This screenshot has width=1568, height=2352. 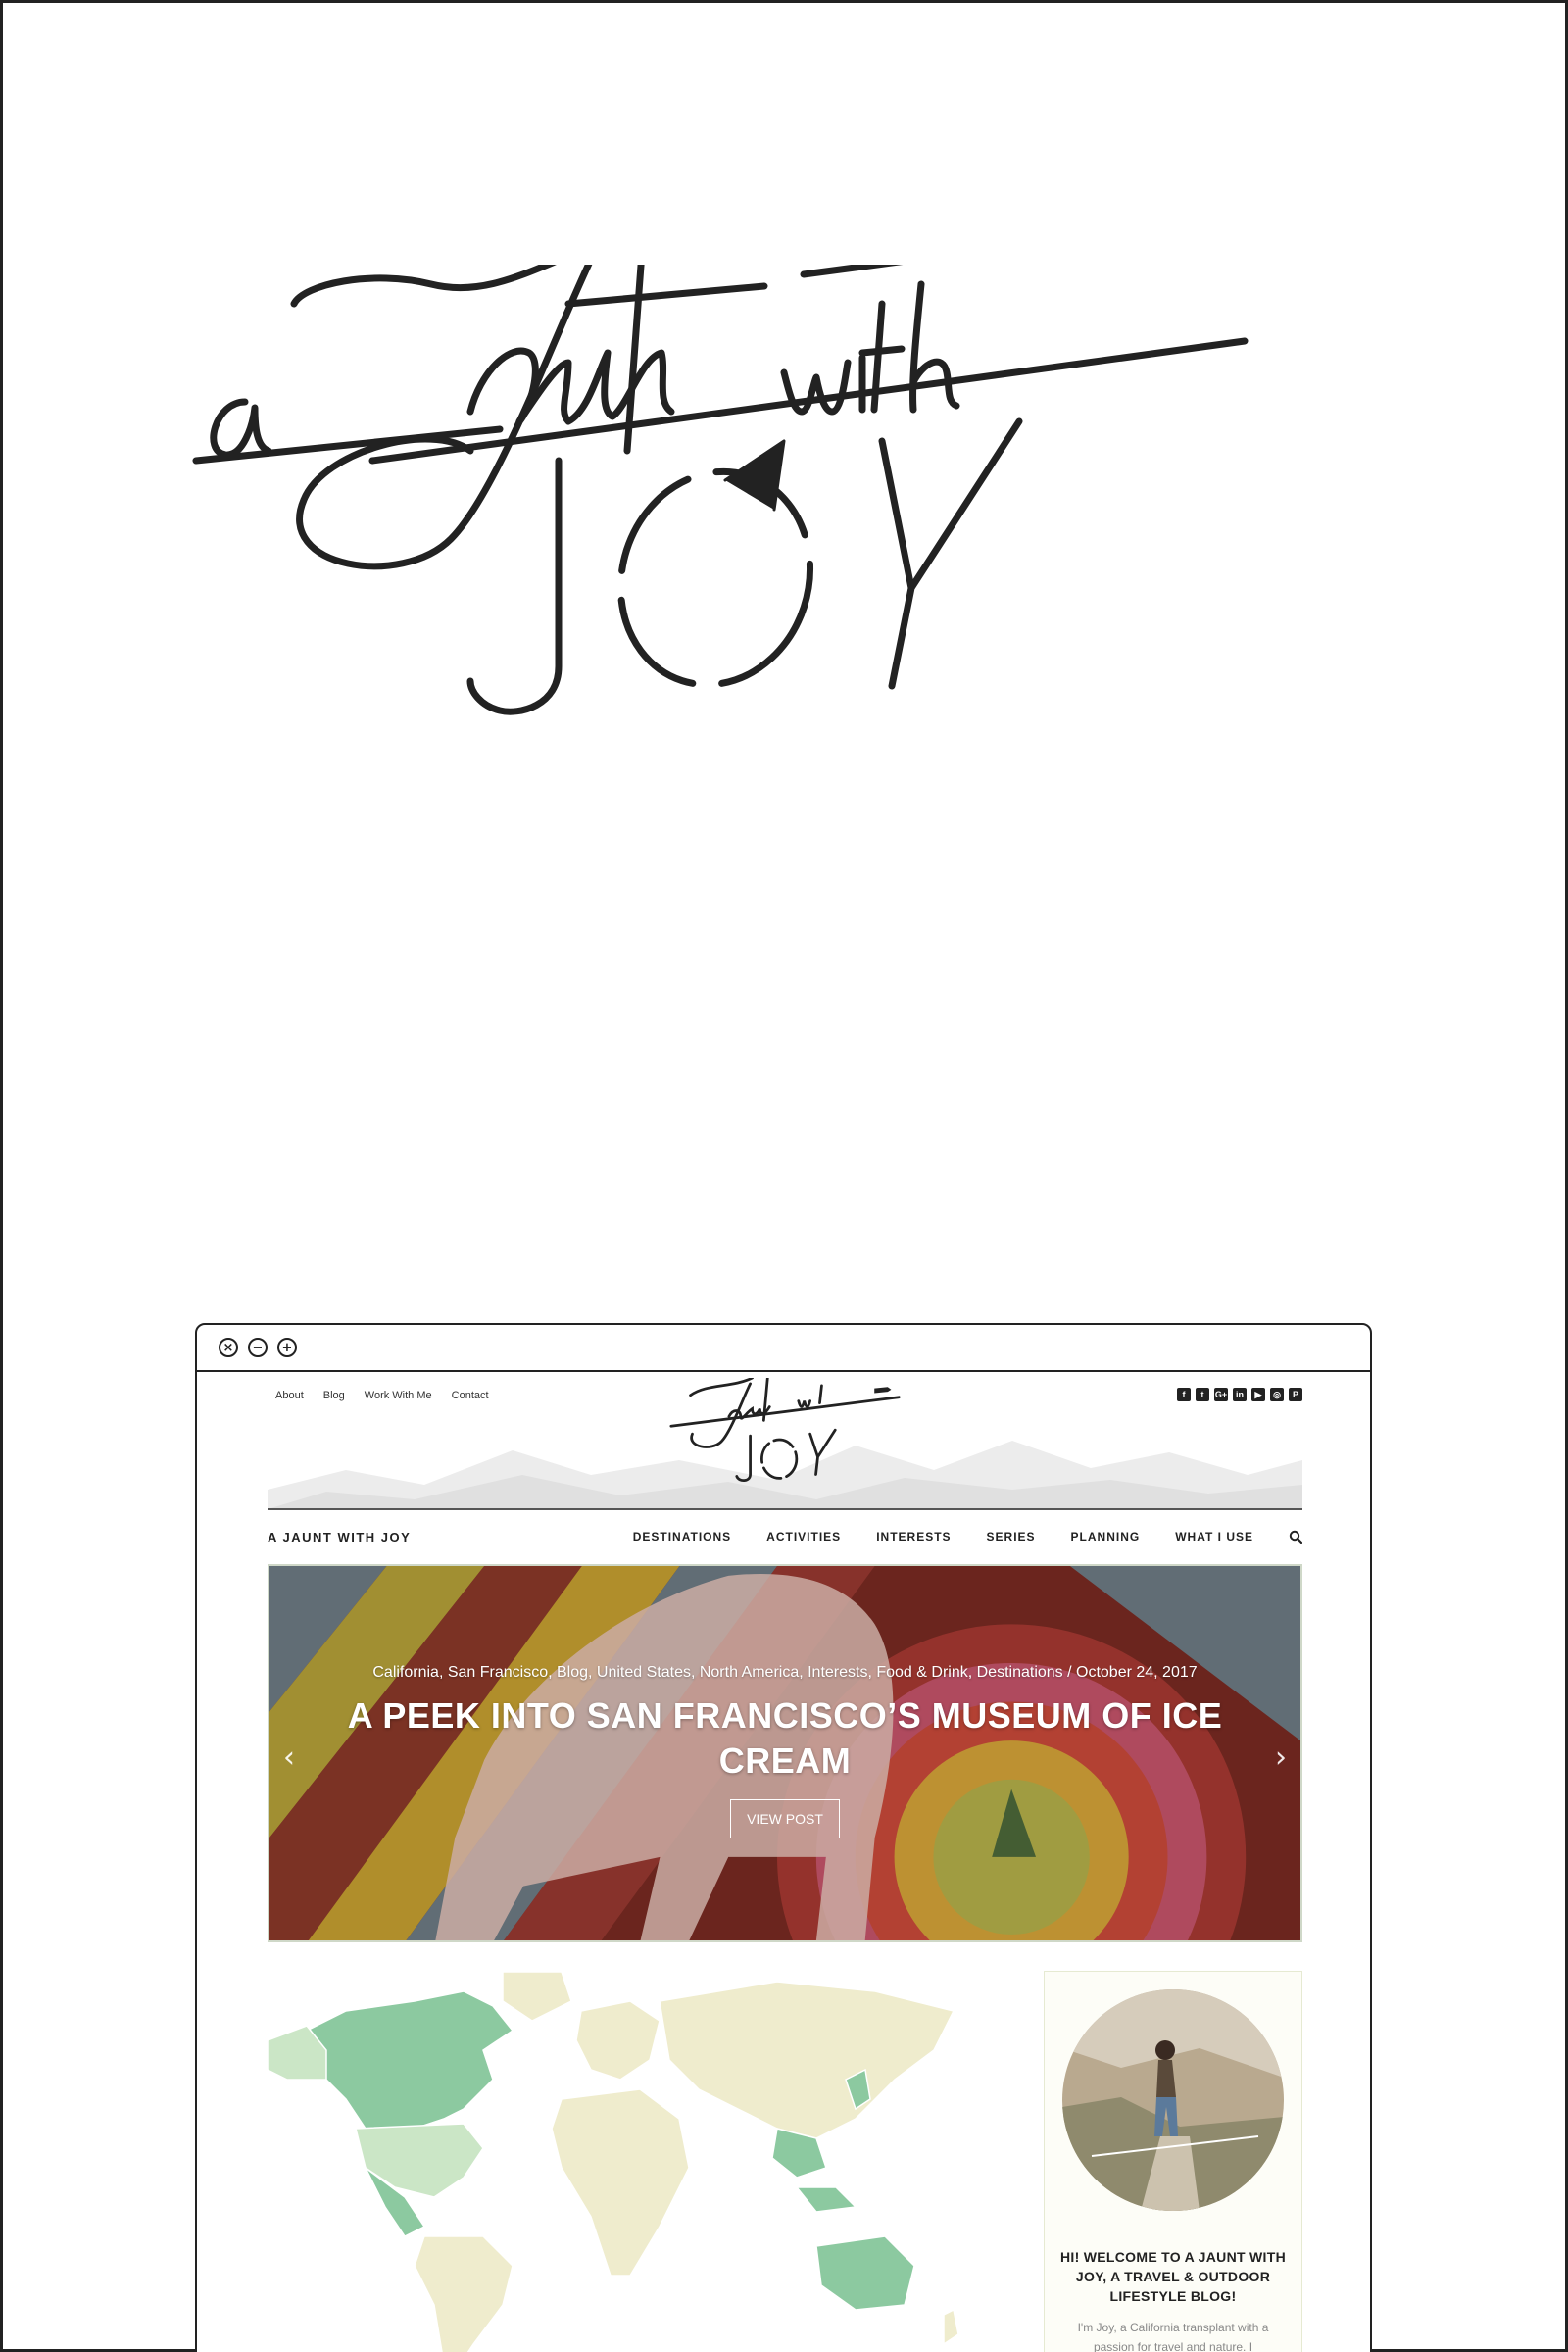 I want to click on pinterest-icon: P, so click(x=1295, y=1394).